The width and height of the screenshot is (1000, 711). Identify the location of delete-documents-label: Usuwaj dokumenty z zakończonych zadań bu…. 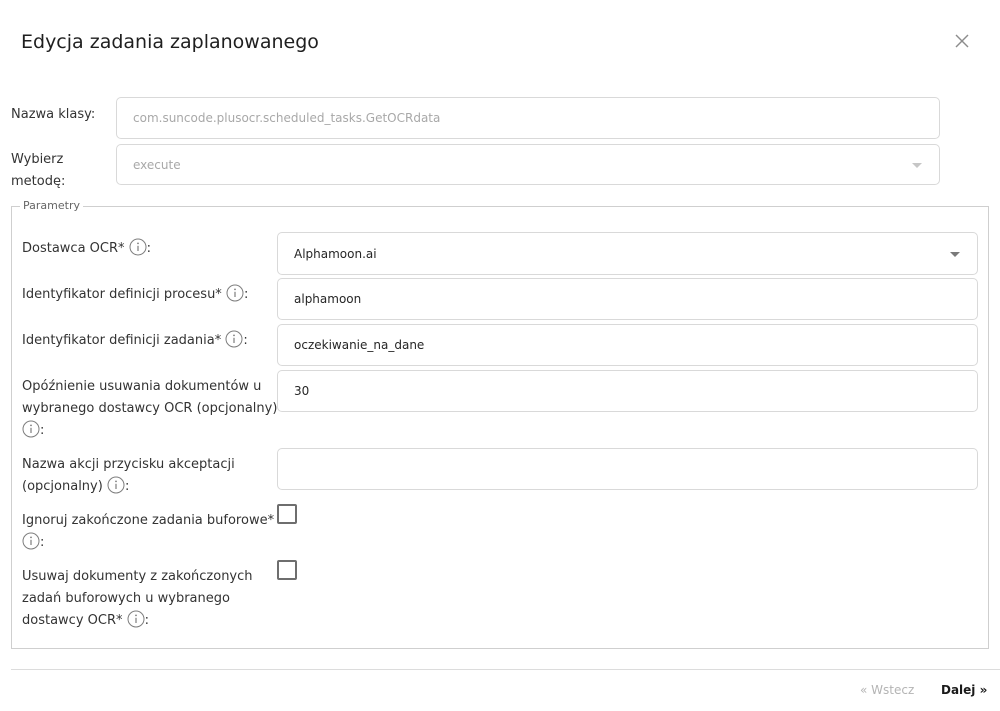
(137, 599).